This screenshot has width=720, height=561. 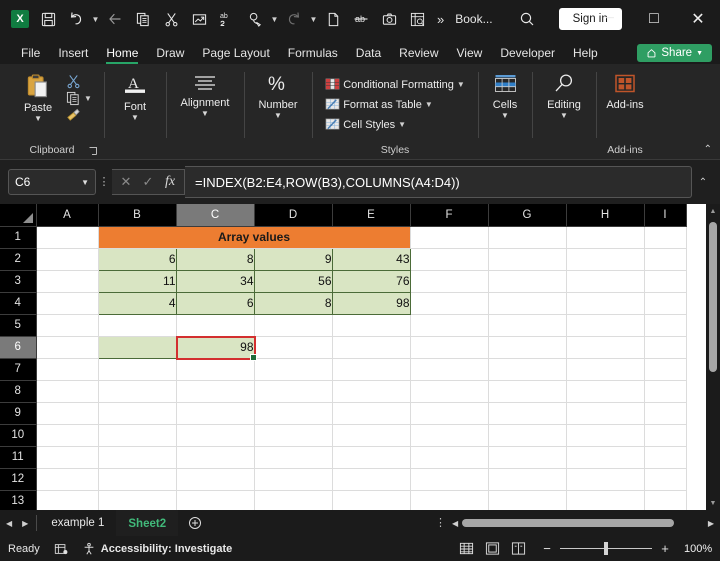 What do you see at coordinates (18, 479) in the screenshot?
I see `row-header-12: 12` at bounding box center [18, 479].